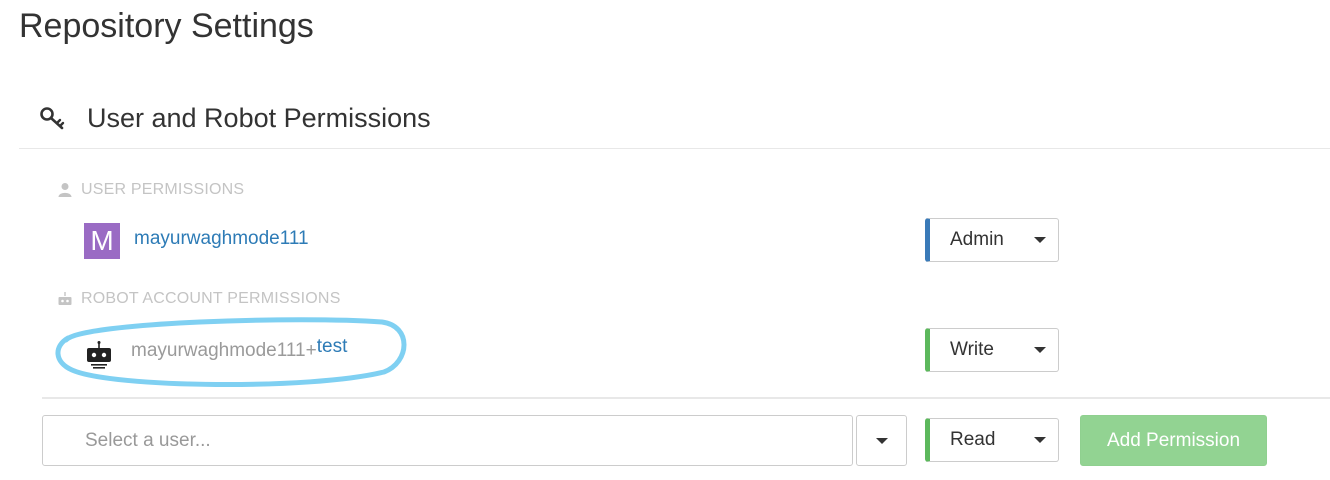 This screenshot has height=480, width=1330. I want to click on section-header: User and Robot Permissions, so click(234, 118).